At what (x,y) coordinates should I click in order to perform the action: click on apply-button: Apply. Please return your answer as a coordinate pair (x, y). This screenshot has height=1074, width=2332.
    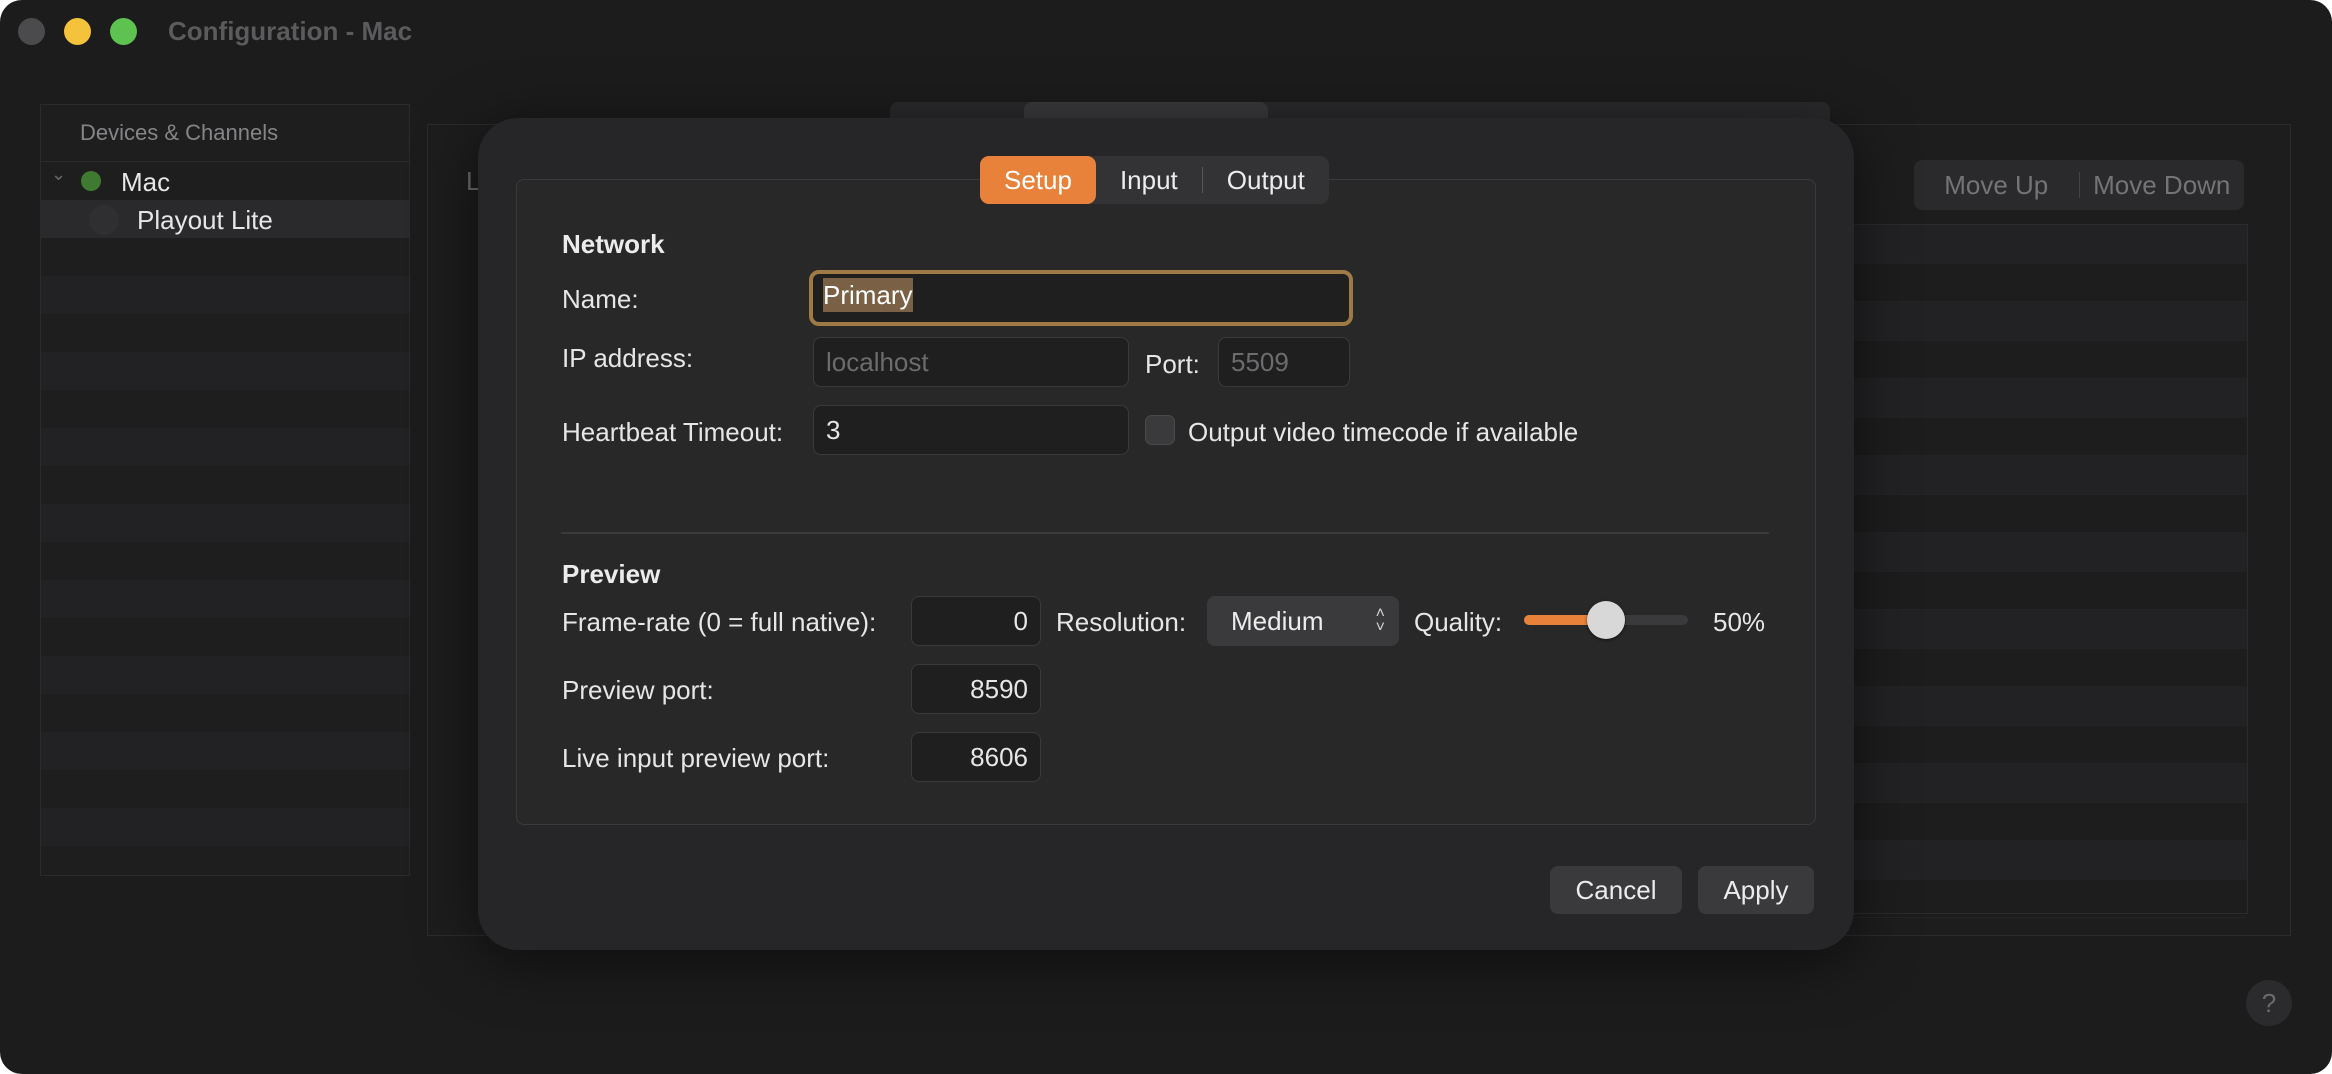
    Looking at the image, I should click on (1756, 890).